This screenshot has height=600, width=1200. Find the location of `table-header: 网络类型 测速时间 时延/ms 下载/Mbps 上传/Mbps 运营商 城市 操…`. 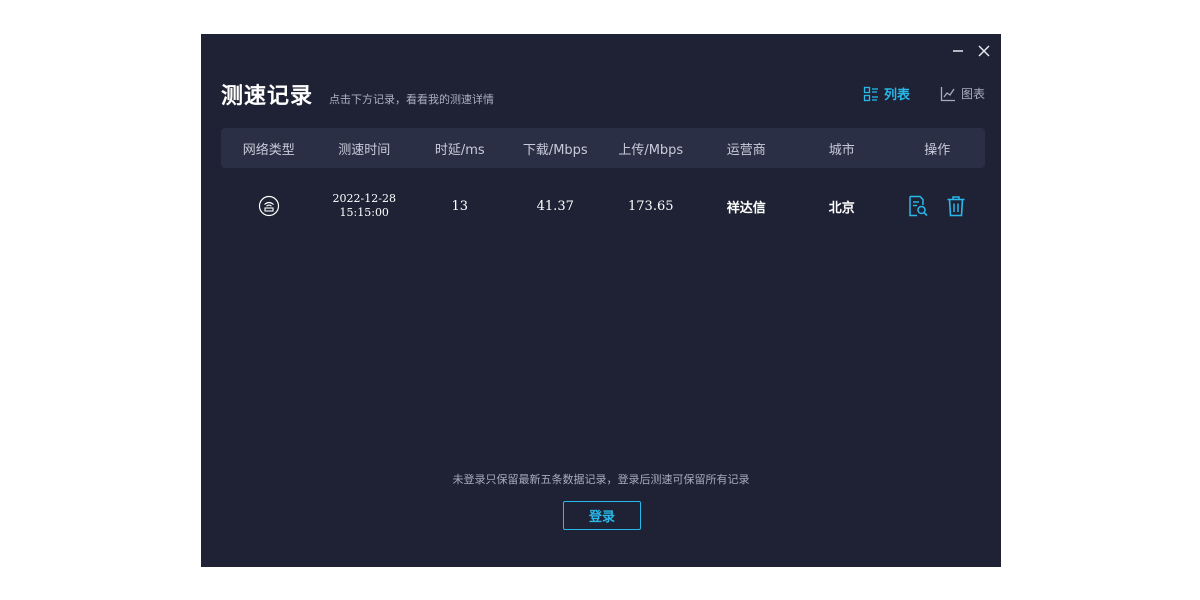

table-header: 网络类型 测速时间 时延/ms 下载/Mbps 上传/Mbps 运营商 城市 操… is located at coordinates (603, 148).